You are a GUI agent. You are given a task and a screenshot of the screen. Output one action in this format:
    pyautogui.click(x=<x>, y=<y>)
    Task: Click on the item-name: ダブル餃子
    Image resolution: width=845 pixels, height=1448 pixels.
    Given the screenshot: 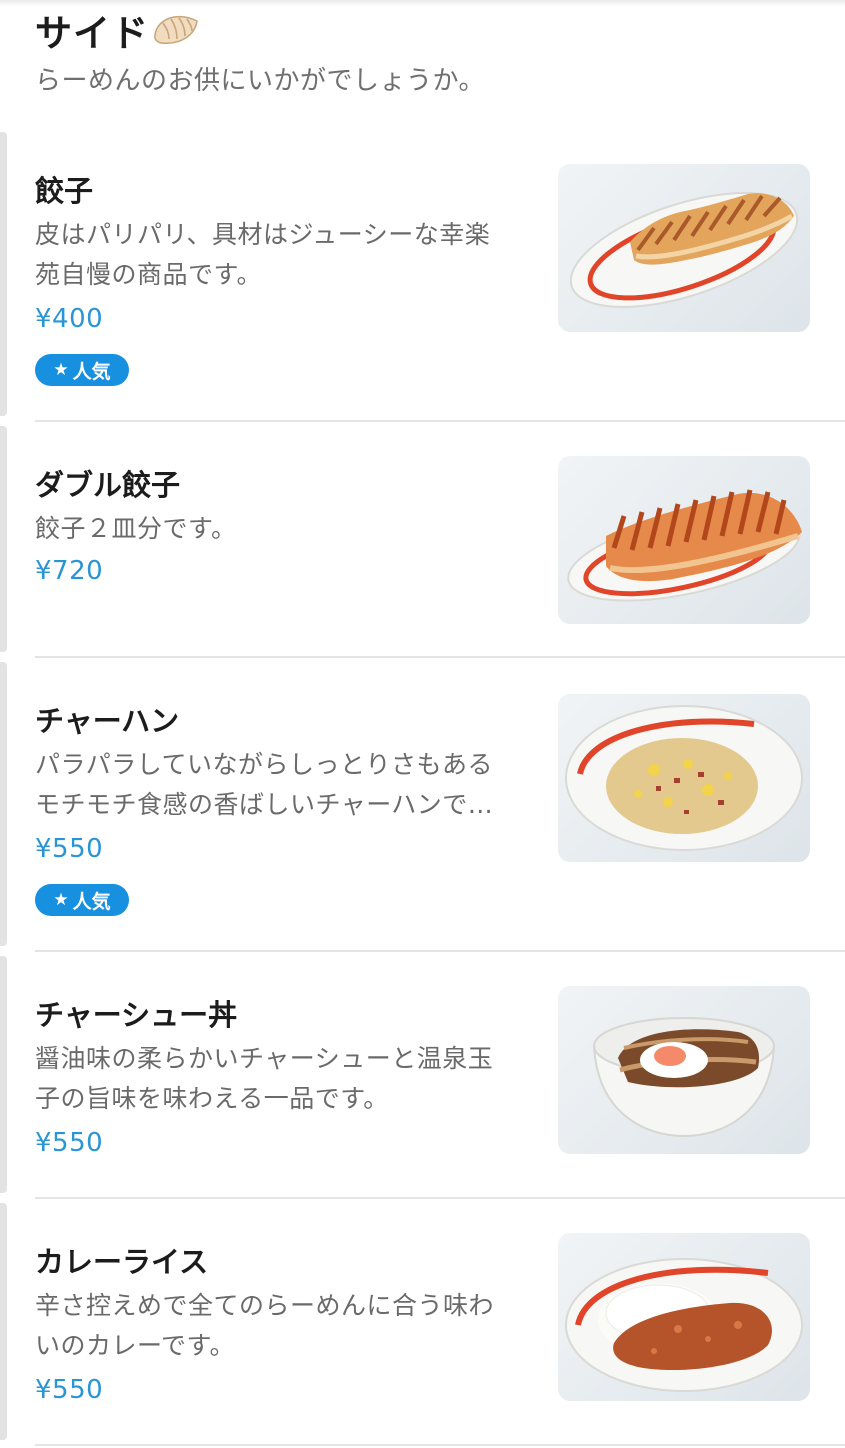 What is the action you would take?
    pyautogui.click(x=108, y=485)
    